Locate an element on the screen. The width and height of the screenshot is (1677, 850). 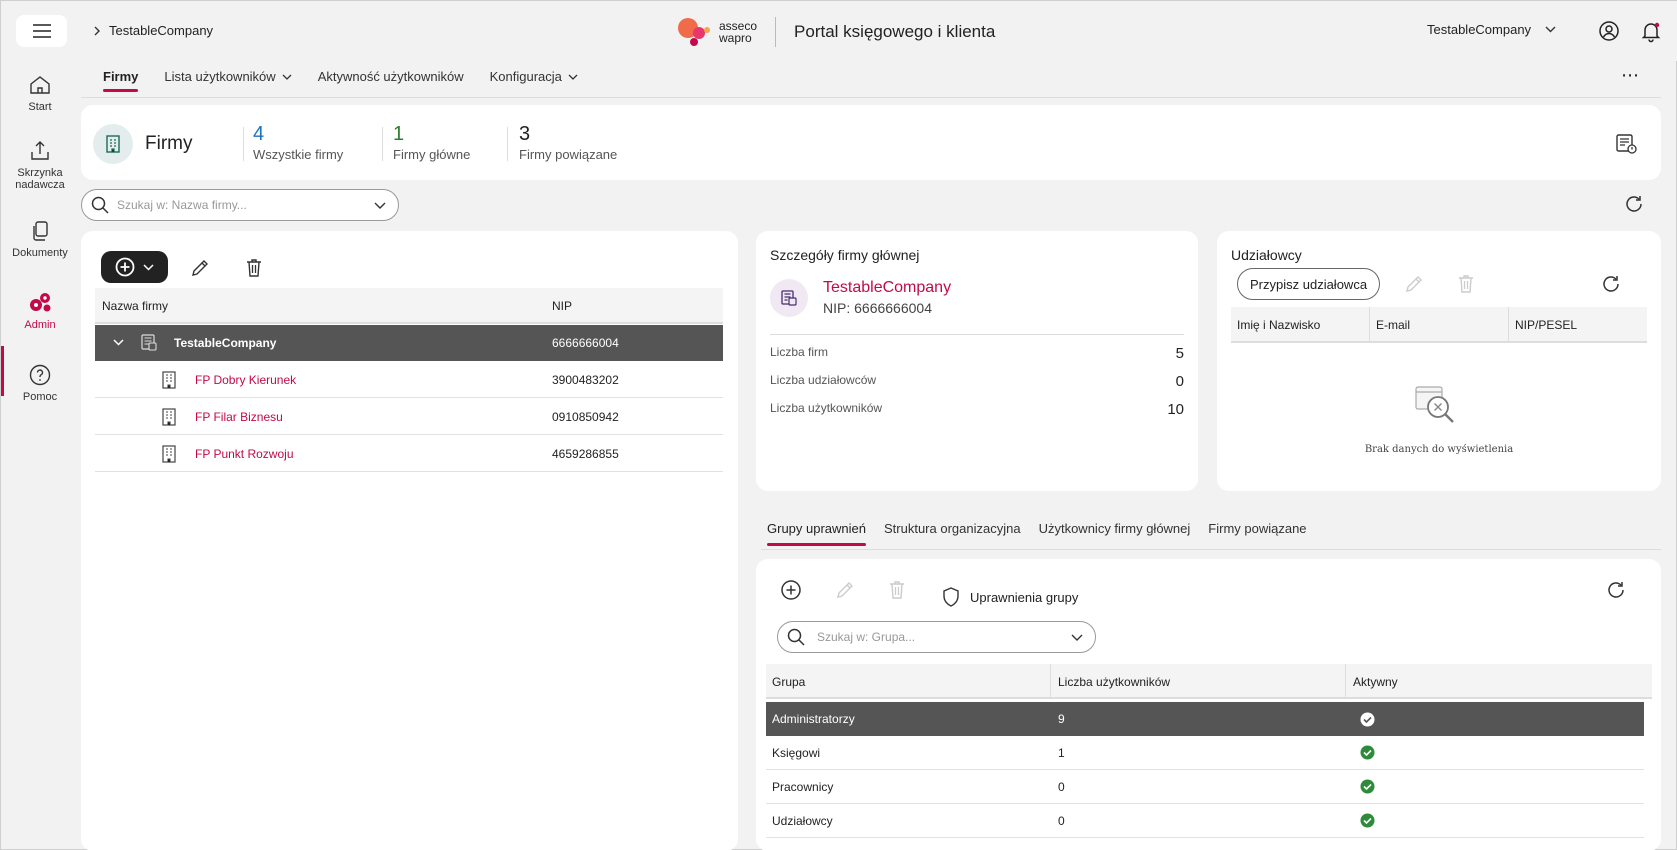
company-search is located at coordinates (240, 205).